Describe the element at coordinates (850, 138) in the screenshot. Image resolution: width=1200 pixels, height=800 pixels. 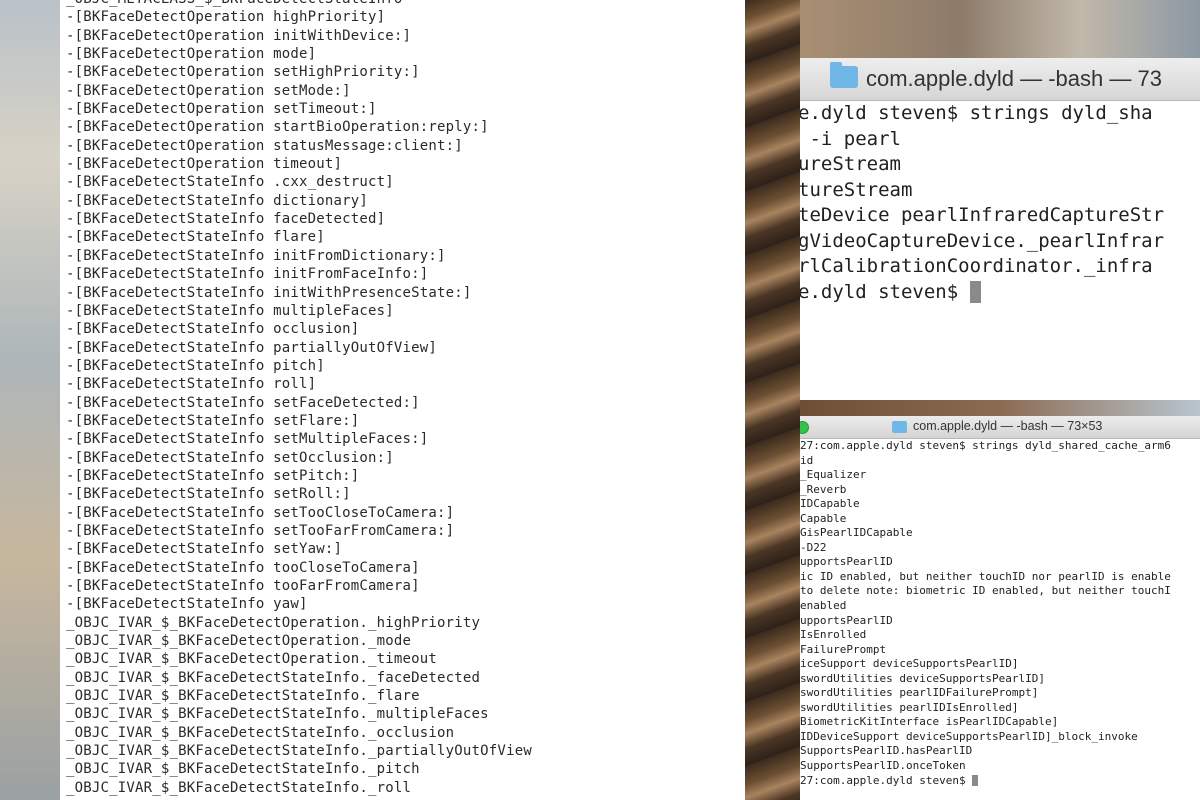
I see `terminal-line-text: -i pearl` at that location.